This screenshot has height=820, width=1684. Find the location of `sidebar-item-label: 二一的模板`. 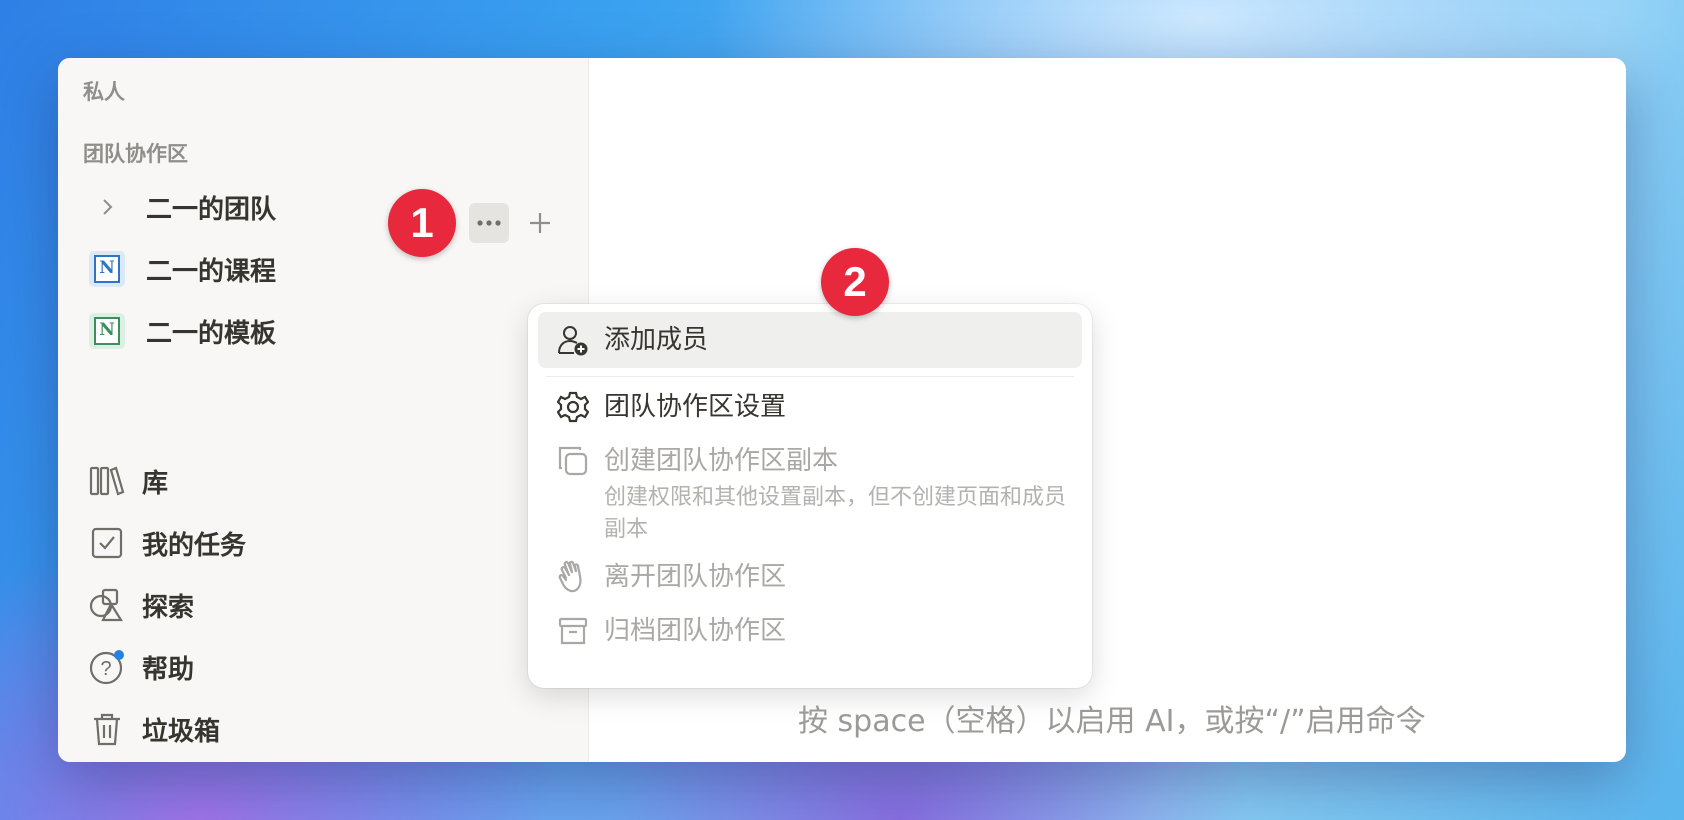

sidebar-item-label: 二一的模板 is located at coordinates (211, 333).